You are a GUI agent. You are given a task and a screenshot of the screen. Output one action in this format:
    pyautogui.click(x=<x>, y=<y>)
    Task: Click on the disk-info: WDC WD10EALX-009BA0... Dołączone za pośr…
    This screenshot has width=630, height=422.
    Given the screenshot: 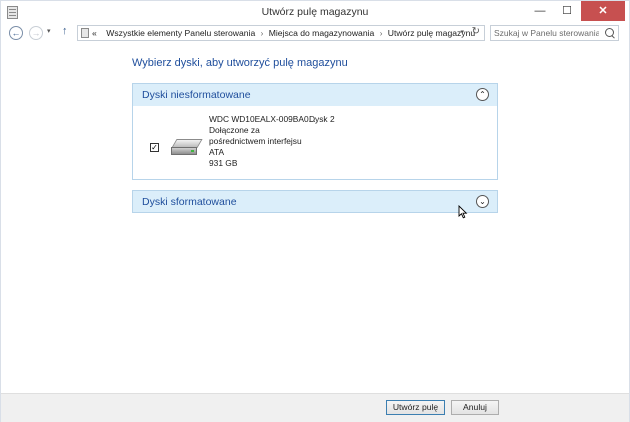 What is the action you would take?
    pyautogui.click(x=262, y=141)
    